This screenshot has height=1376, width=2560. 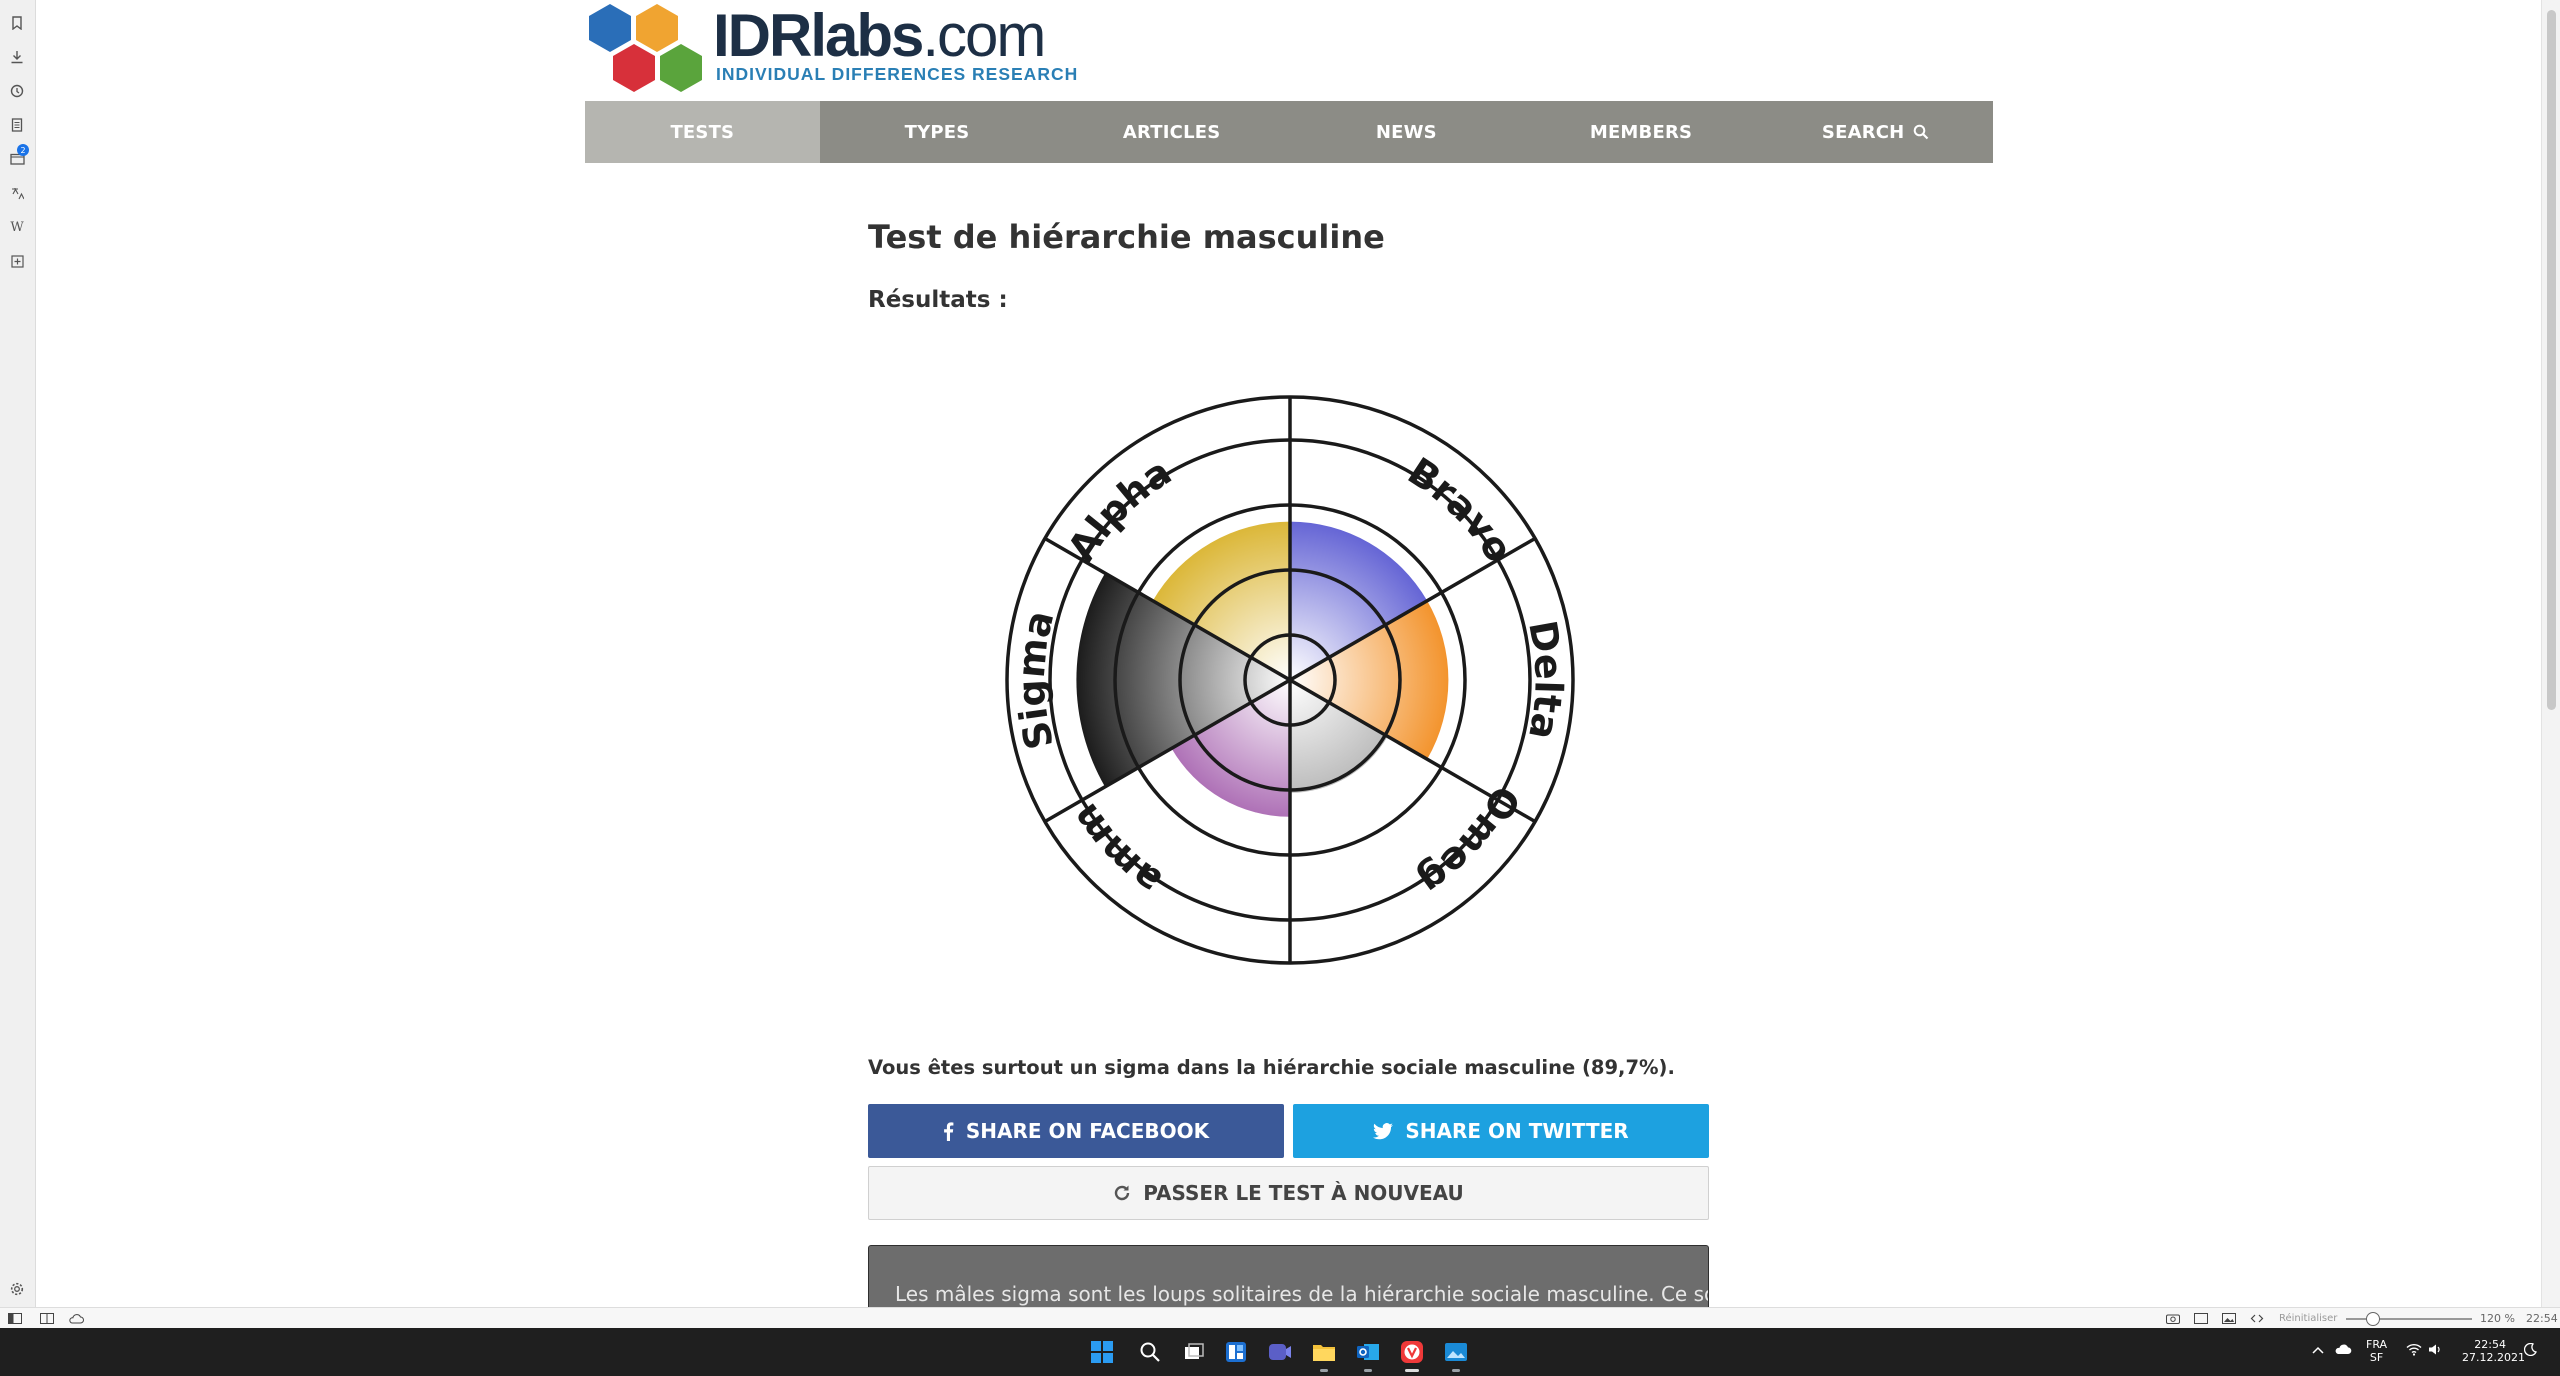 What do you see at coordinates (2373, 1319) in the screenshot?
I see `zoom-slider-thumb` at bounding box center [2373, 1319].